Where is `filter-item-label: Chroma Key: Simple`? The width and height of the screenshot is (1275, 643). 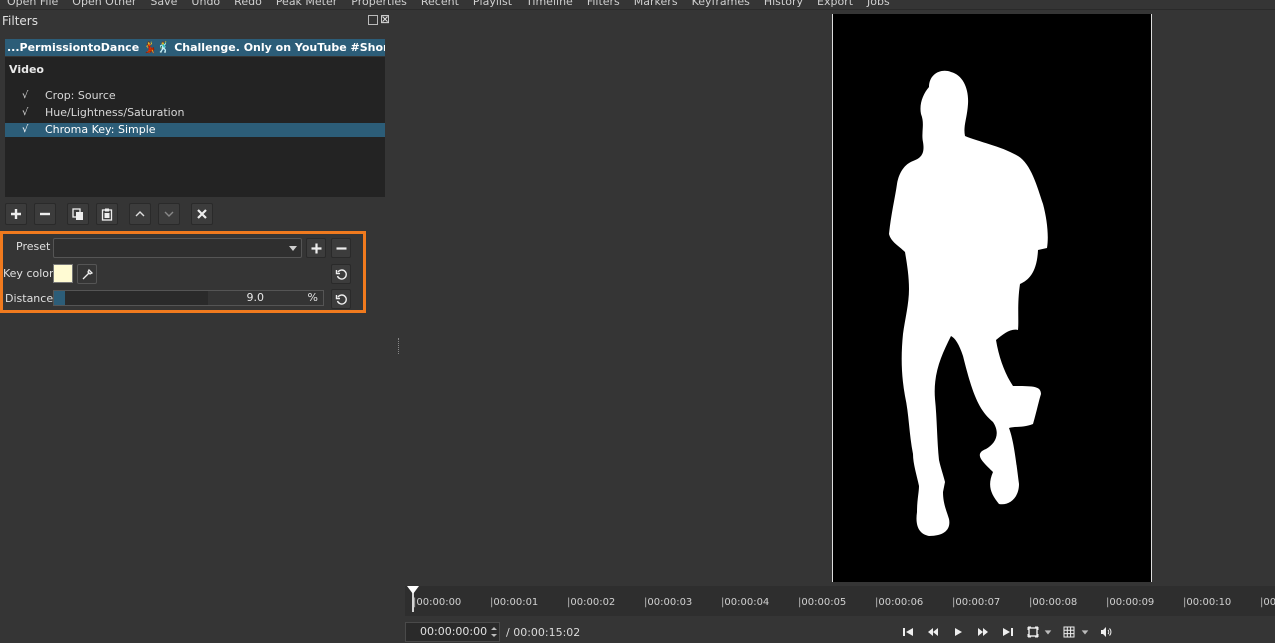 filter-item-label: Chroma Key: Simple is located at coordinates (100, 129).